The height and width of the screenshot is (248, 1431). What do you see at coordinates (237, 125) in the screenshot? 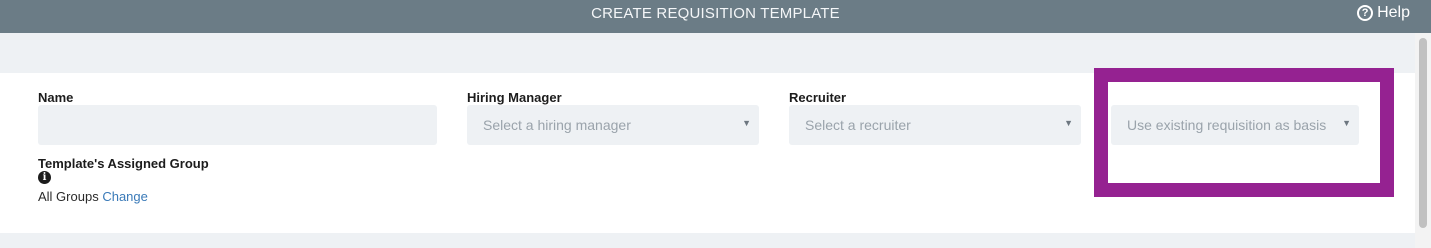
I see `name-input` at bounding box center [237, 125].